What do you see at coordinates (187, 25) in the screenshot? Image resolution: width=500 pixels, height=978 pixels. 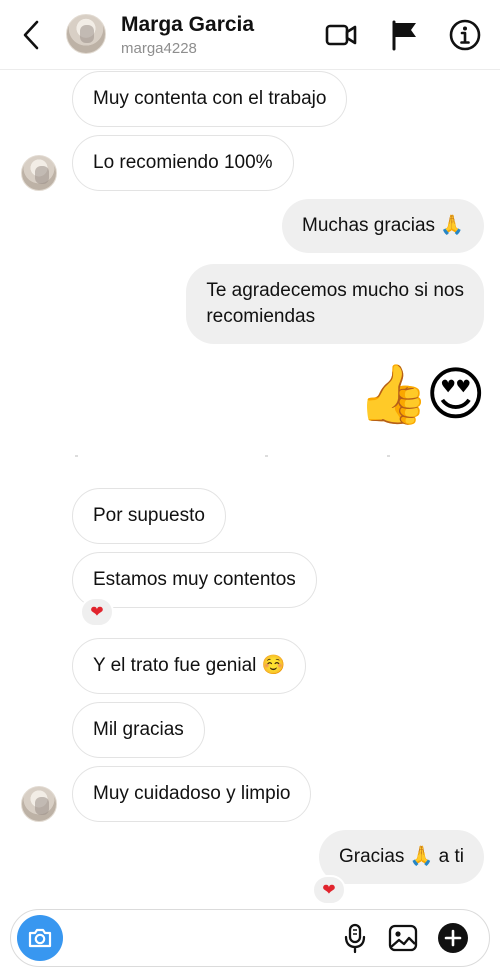 I see `contact-name: Marga Garcia` at bounding box center [187, 25].